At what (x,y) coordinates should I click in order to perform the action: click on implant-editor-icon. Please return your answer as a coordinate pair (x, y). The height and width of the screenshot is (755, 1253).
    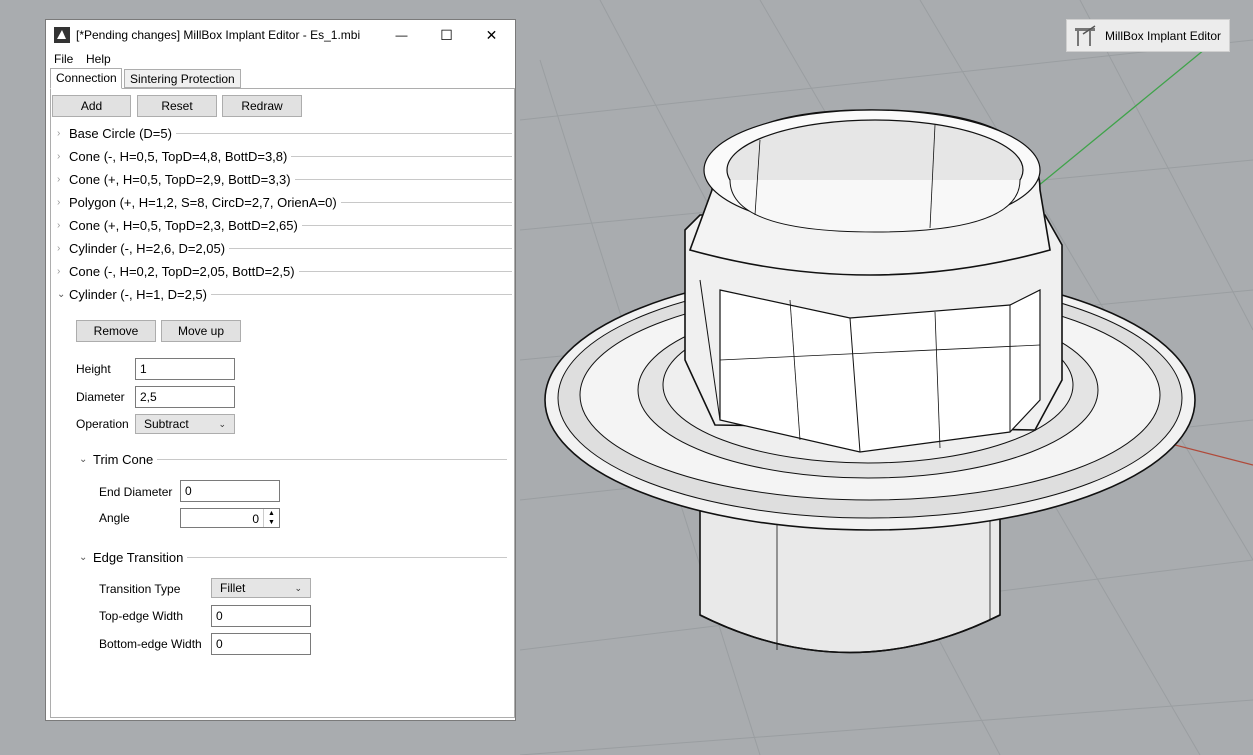
    Looking at the image, I should click on (1085, 35).